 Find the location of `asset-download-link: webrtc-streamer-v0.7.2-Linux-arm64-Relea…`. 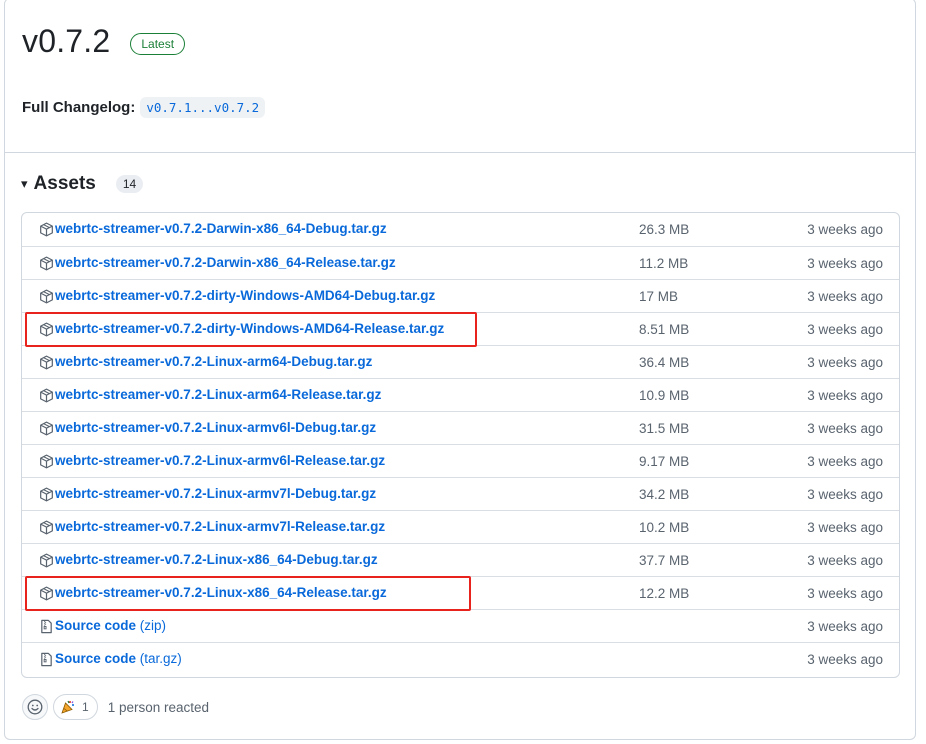

asset-download-link: webrtc-streamer-v0.7.2-Linux-arm64-Relea… is located at coordinates (218, 394).